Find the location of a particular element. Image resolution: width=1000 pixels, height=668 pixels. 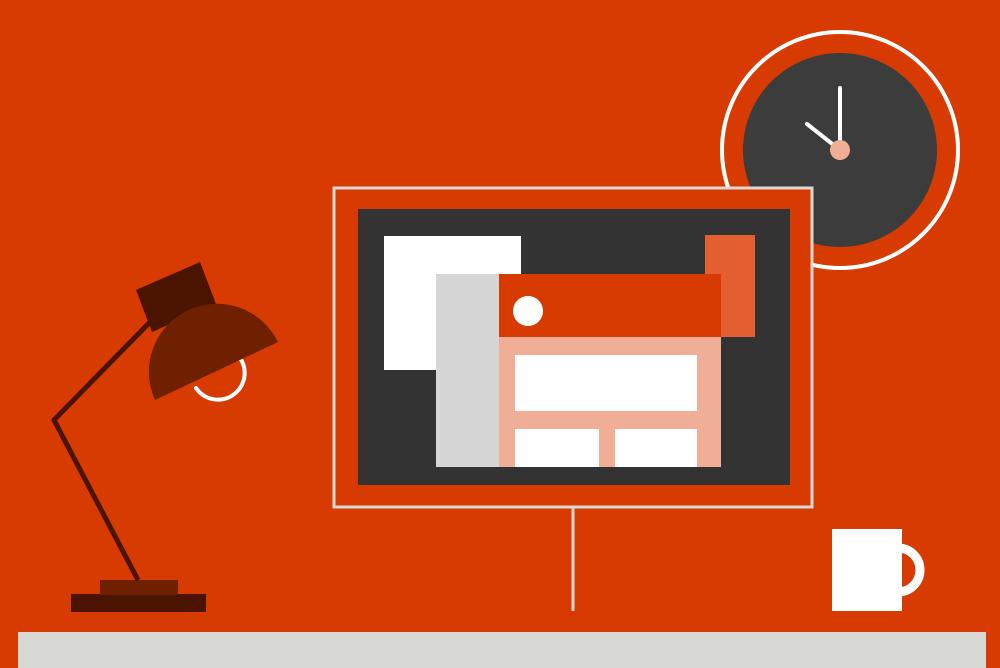

screen-window-content-right is located at coordinates (656, 448).